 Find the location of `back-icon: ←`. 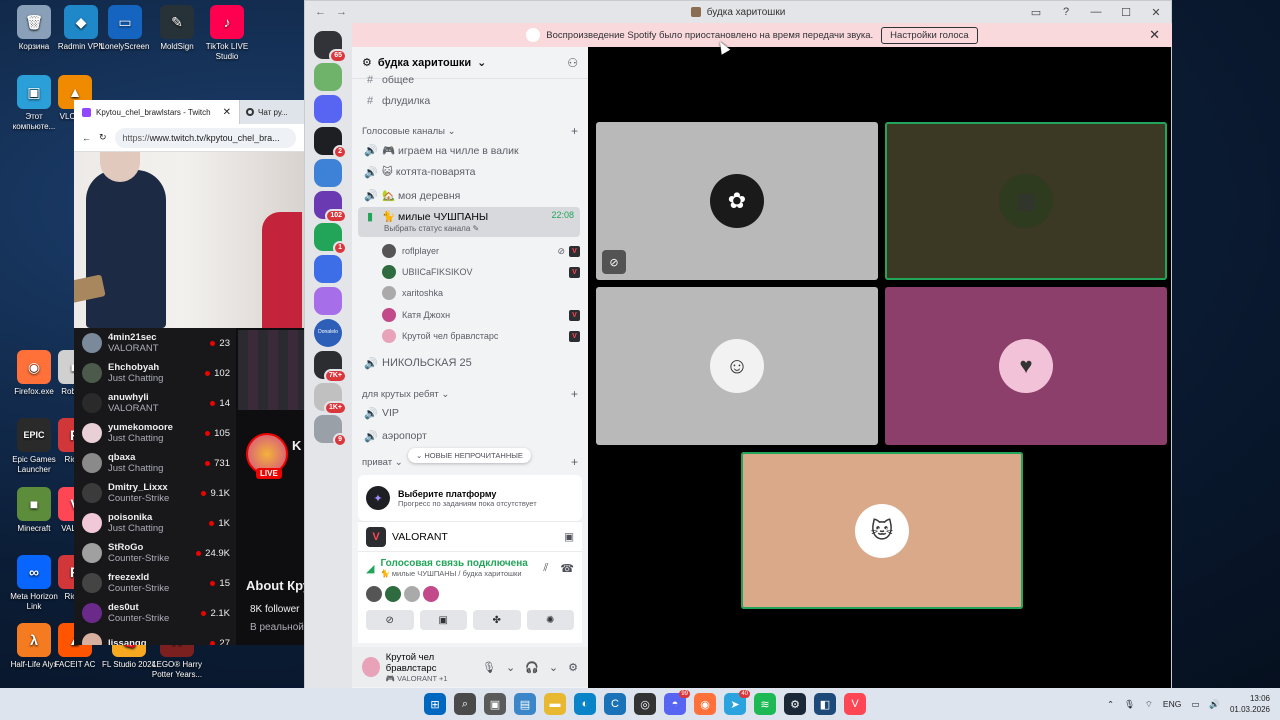

back-icon: ← is located at coordinates (86, 138).